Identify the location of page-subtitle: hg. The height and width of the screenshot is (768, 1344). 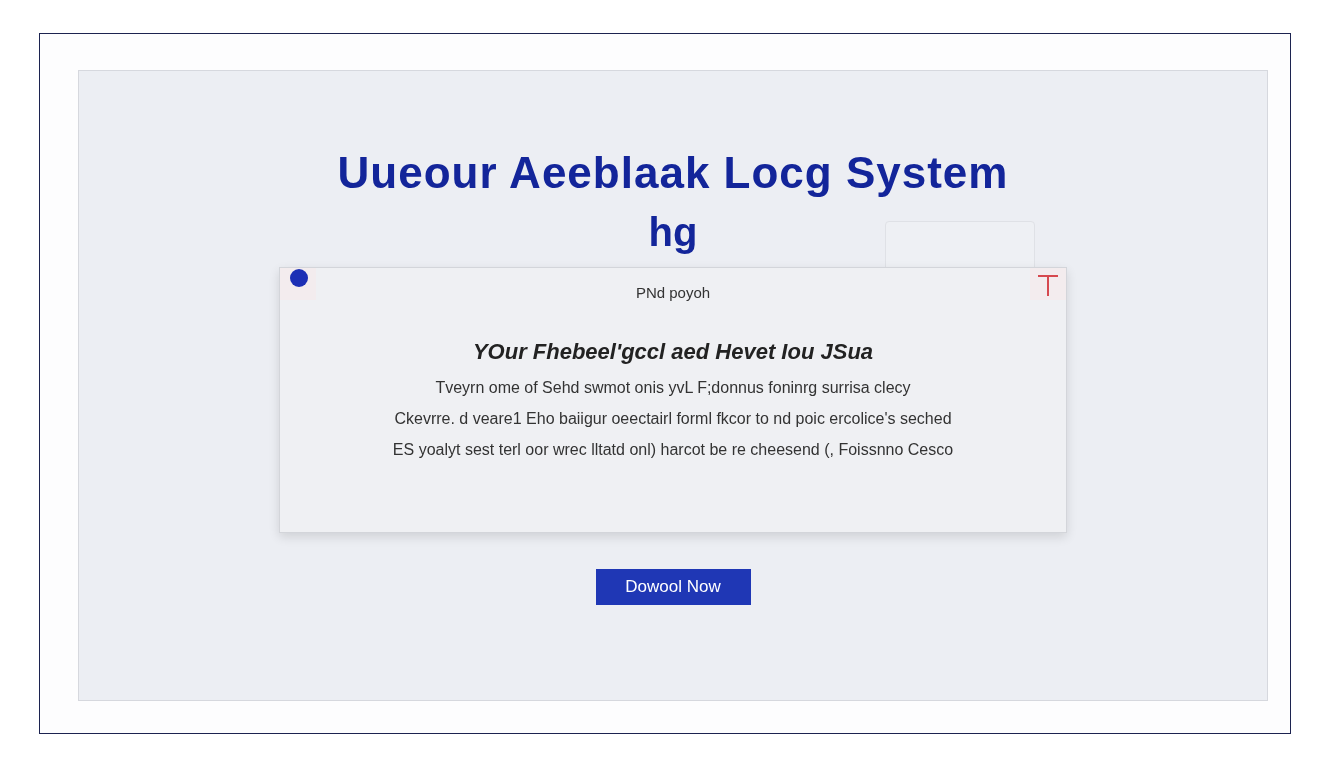
(673, 232).